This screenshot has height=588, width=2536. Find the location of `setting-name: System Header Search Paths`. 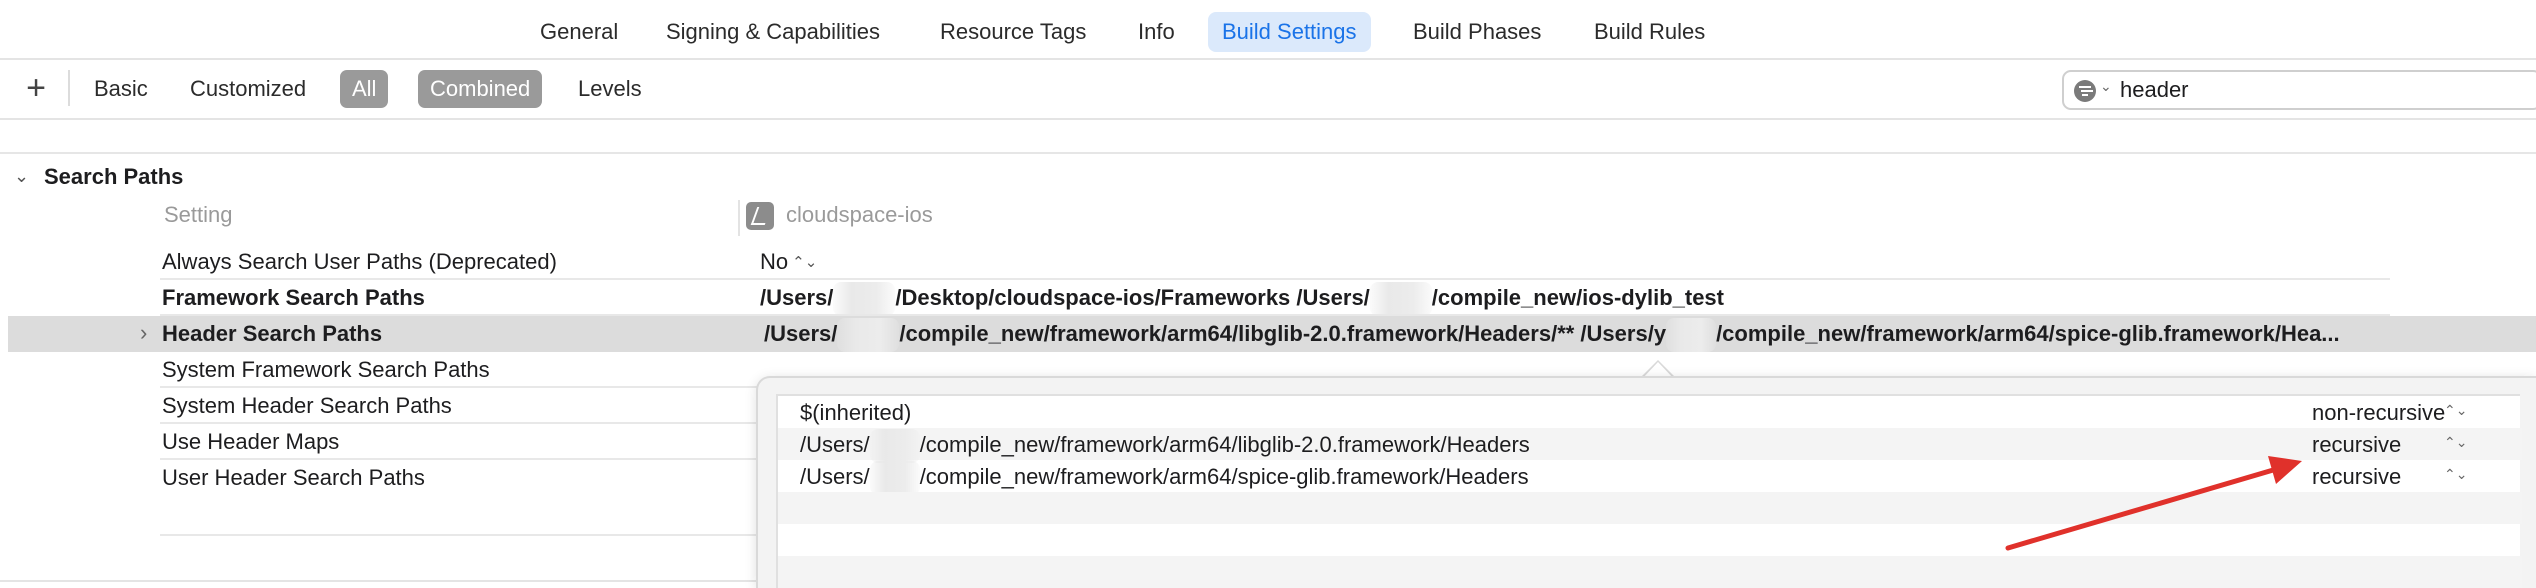

setting-name: System Header Search Paths is located at coordinates (307, 405).